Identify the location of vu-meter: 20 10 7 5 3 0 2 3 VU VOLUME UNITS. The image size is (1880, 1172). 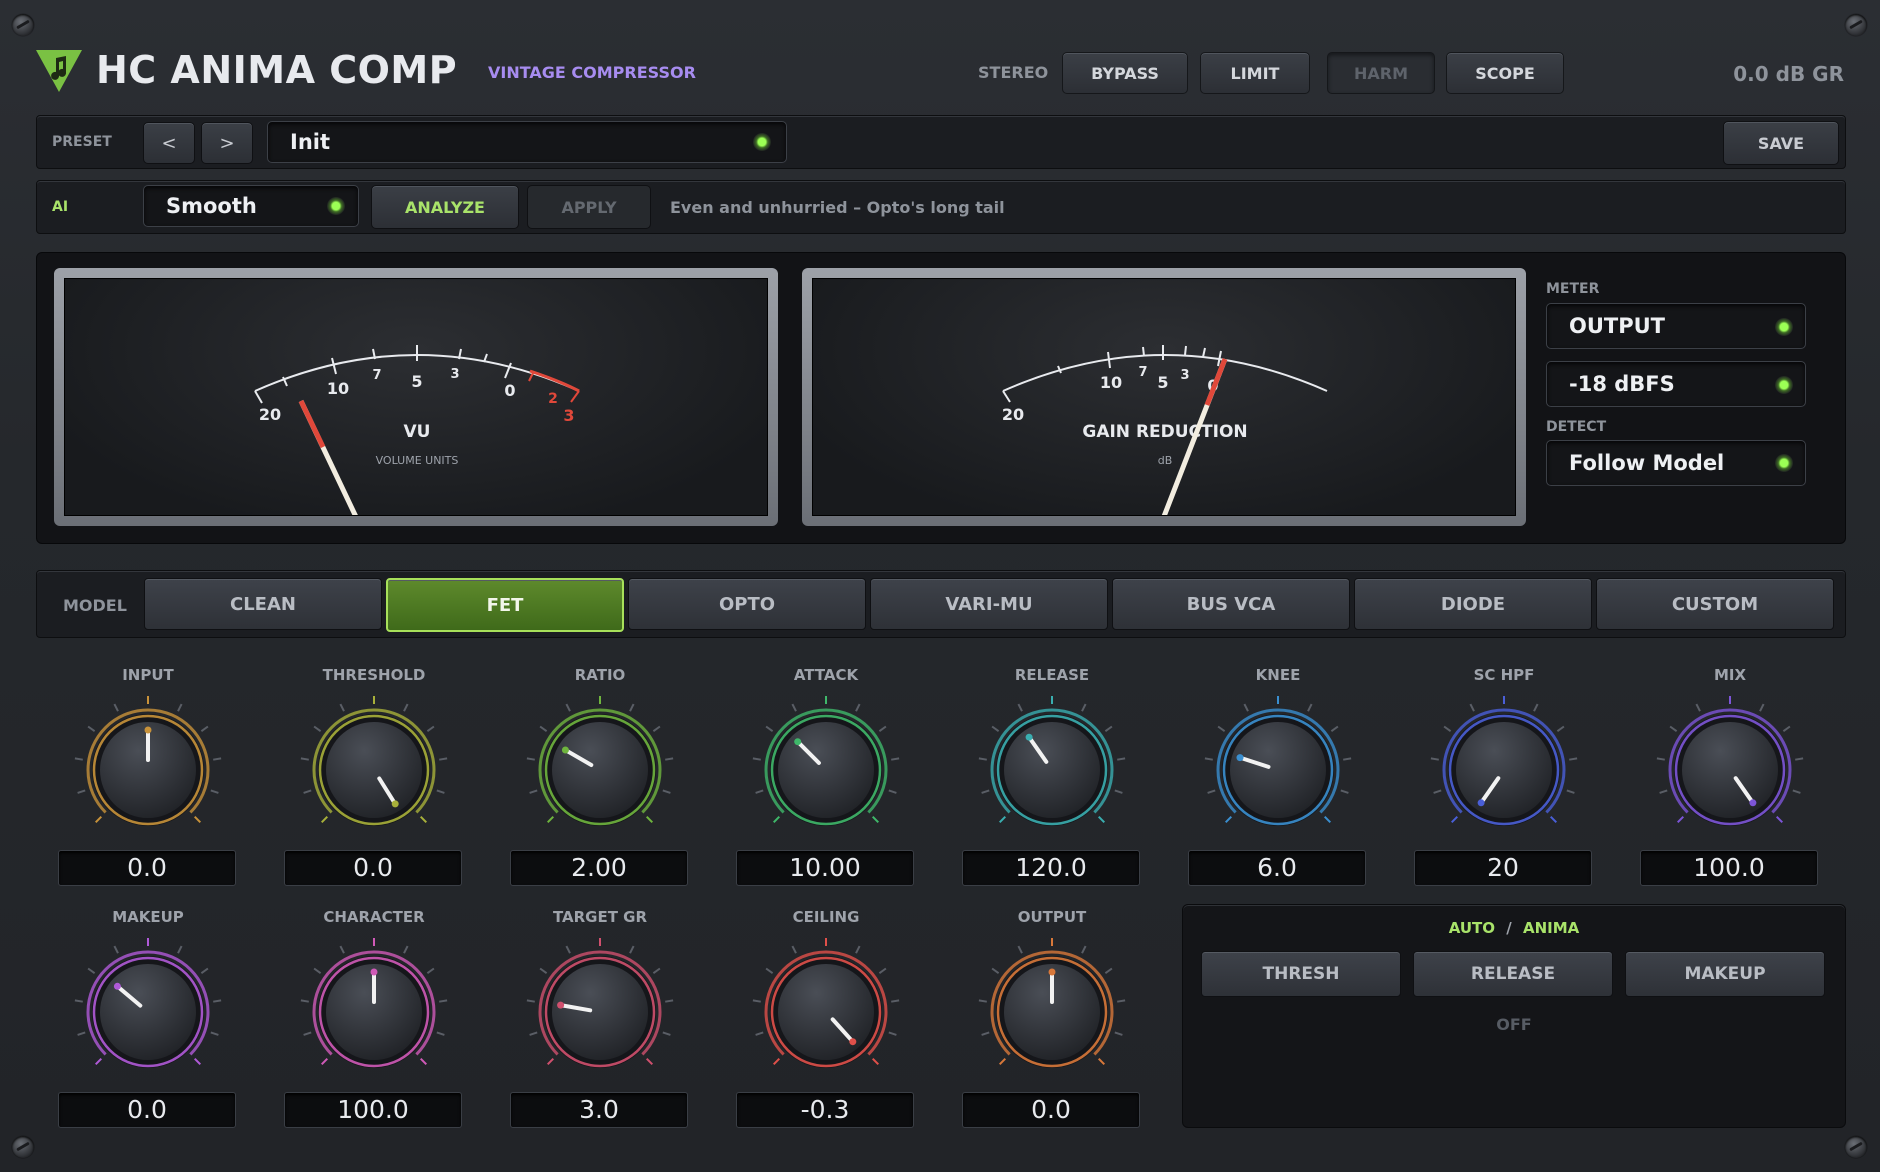
(416, 397).